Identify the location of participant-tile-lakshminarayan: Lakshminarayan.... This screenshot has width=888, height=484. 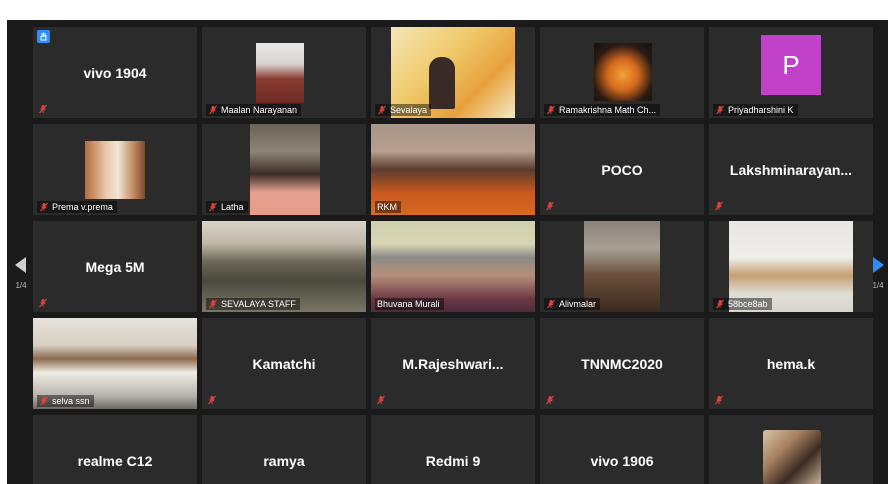
(791, 169).